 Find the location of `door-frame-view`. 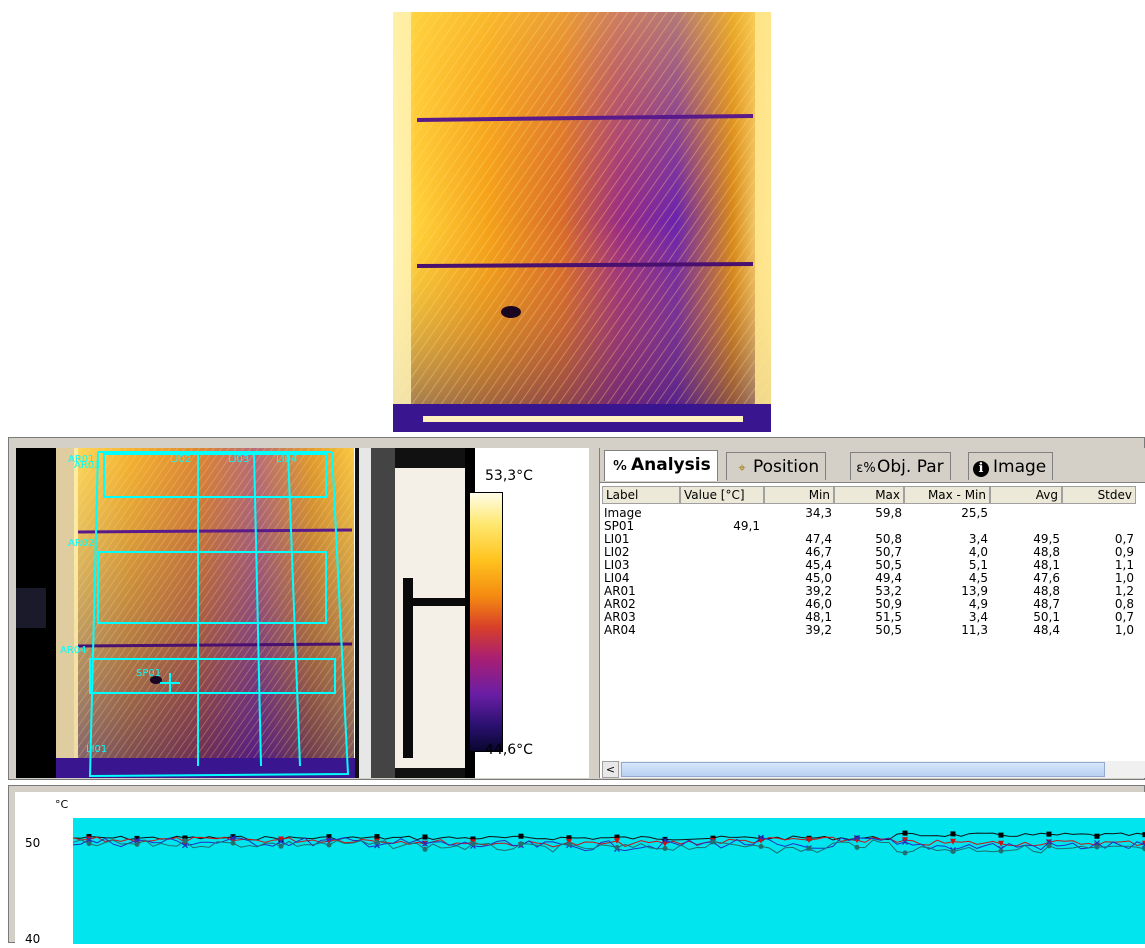

door-frame-view is located at coordinates (415, 613).